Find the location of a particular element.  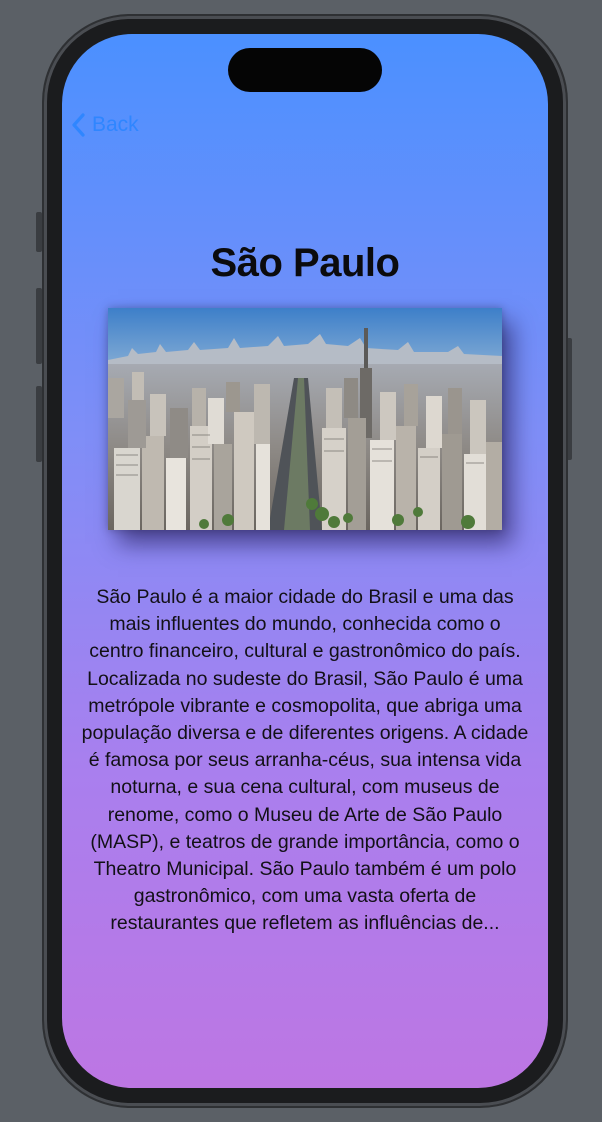

power-button is located at coordinates (569, 399).